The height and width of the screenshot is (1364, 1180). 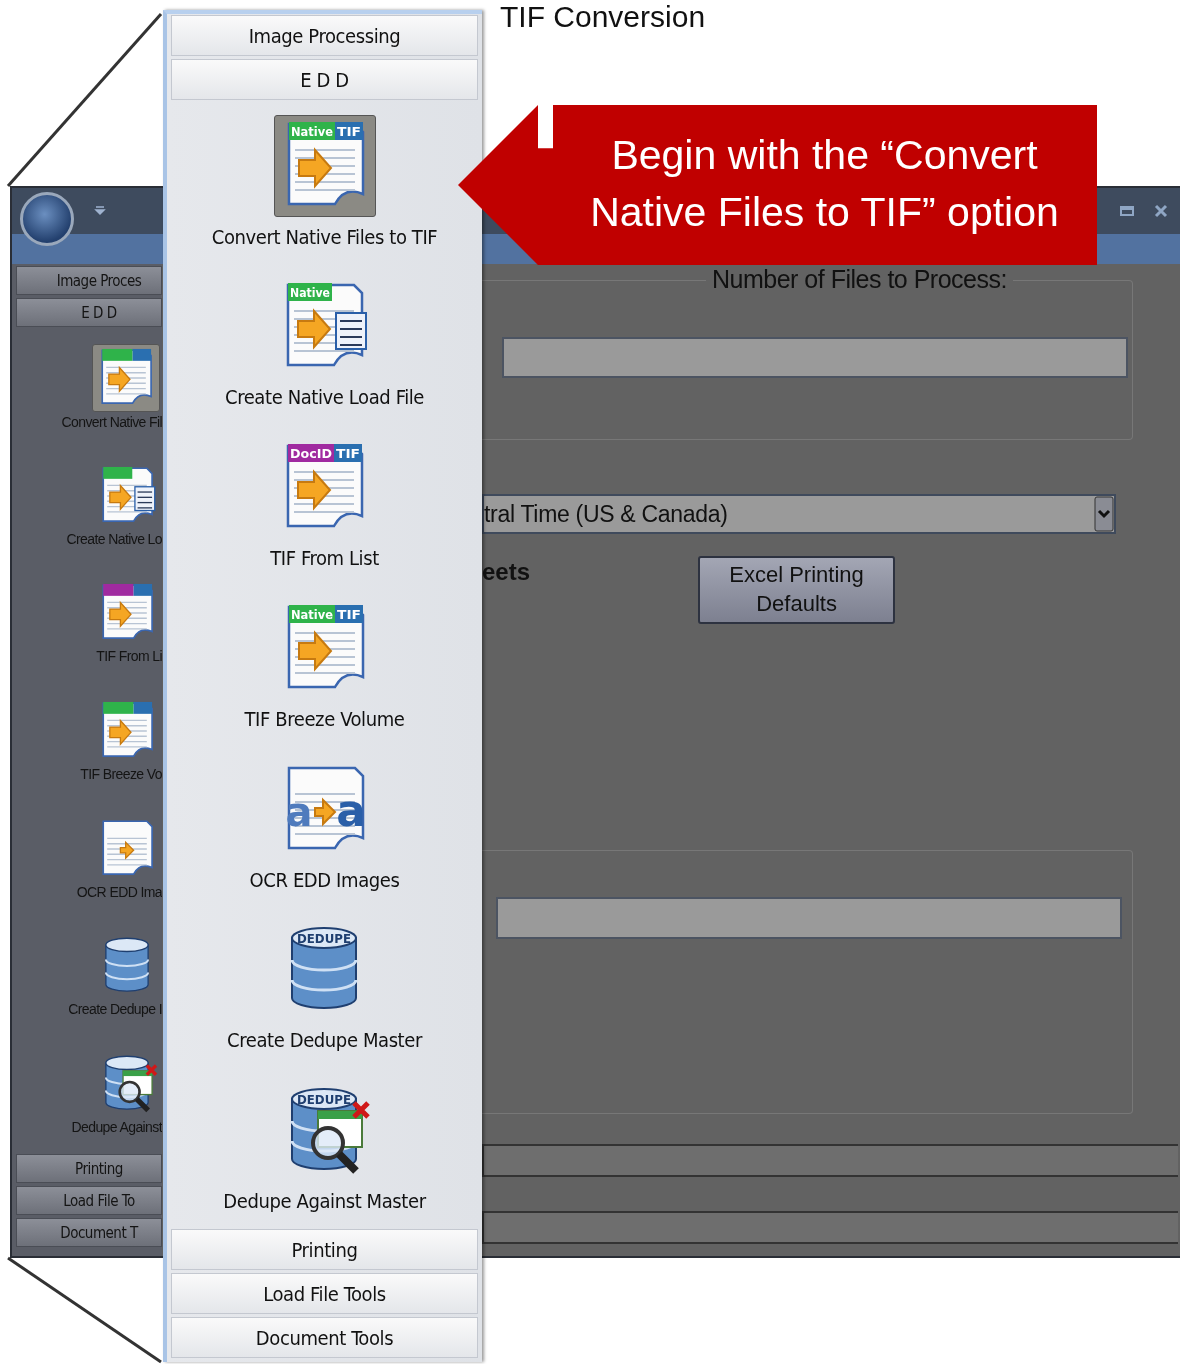 What do you see at coordinates (129, 656) in the screenshot?
I see `sidebar-item-label: TIF From Li` at bounding box center [129, 656].